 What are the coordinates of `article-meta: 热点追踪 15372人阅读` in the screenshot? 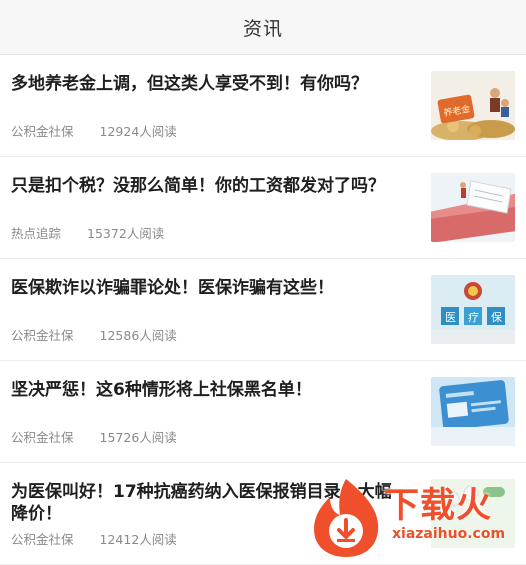 It's located at (87, 232).